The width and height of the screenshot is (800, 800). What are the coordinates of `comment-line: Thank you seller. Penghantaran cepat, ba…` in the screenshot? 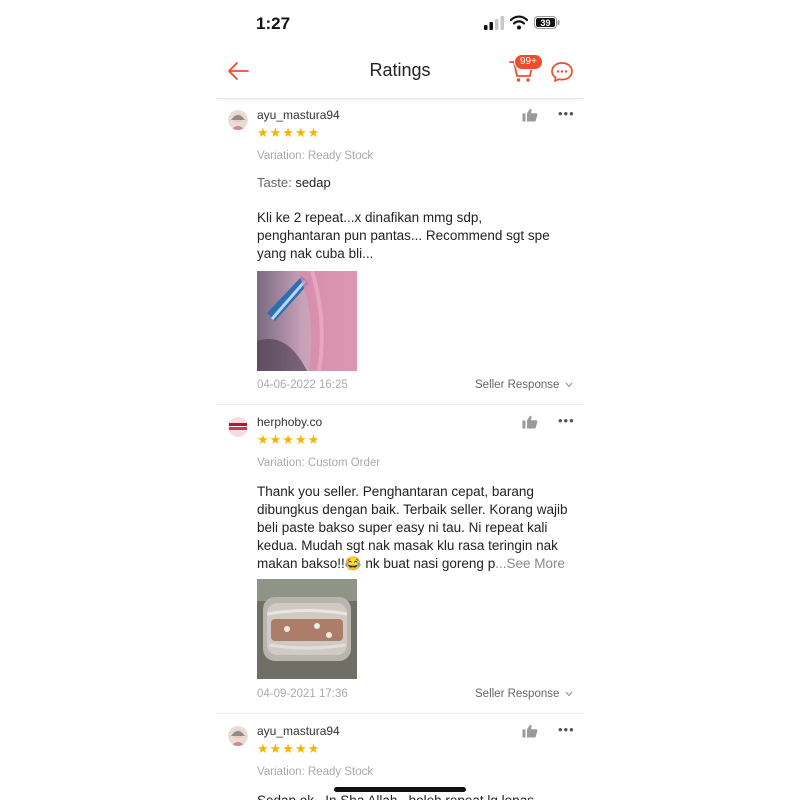 It's located at (395, 491).